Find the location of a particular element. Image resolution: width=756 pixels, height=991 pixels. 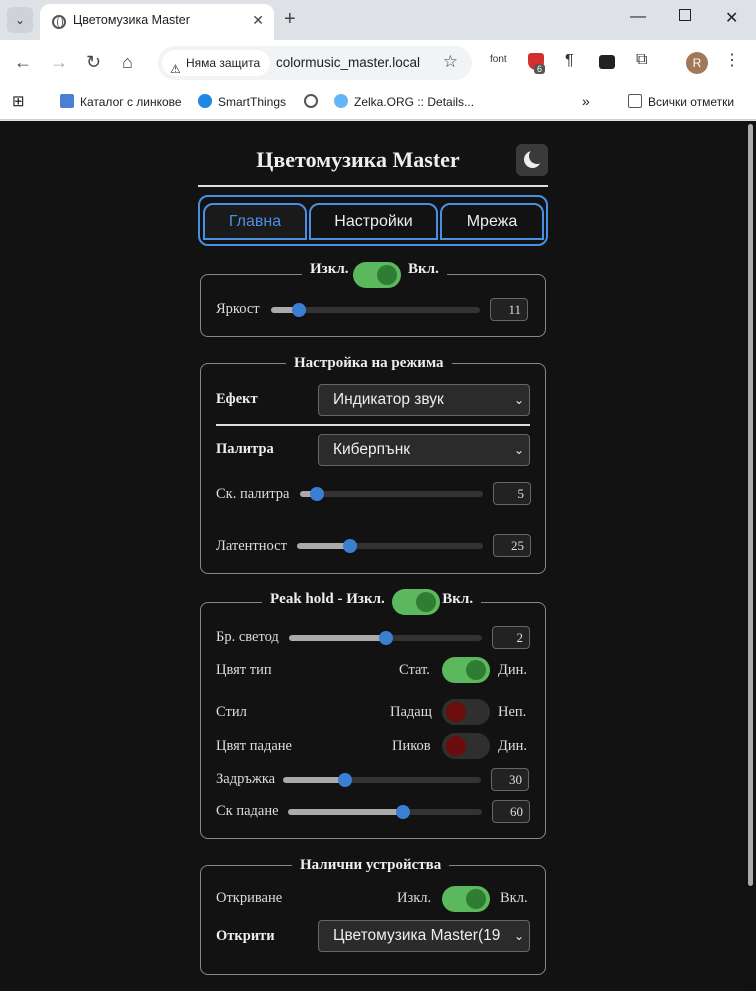

effect-select: Индикатор звук ⌄ is located at coordinates (424, 400).